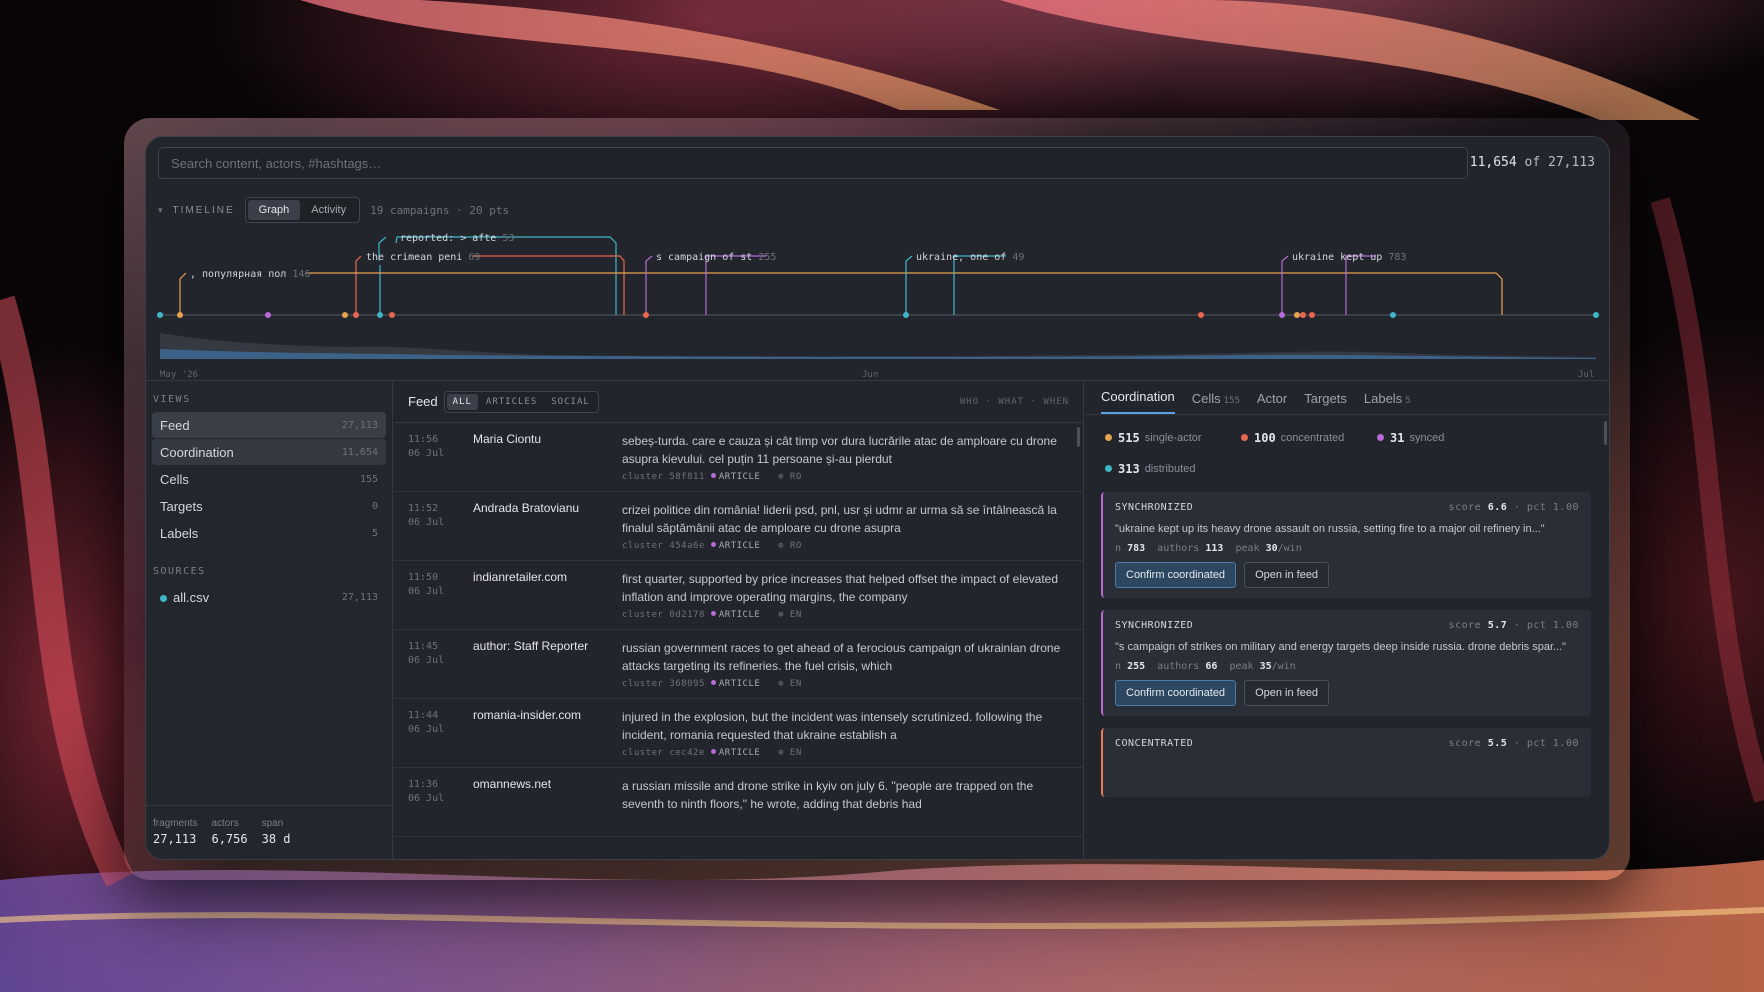 The image size is (1764, 992). What do you see at coordinates (530, 646) in the screenshot?
I see `row-author: author: Staff Reporter` at bounding box center [530, 646].